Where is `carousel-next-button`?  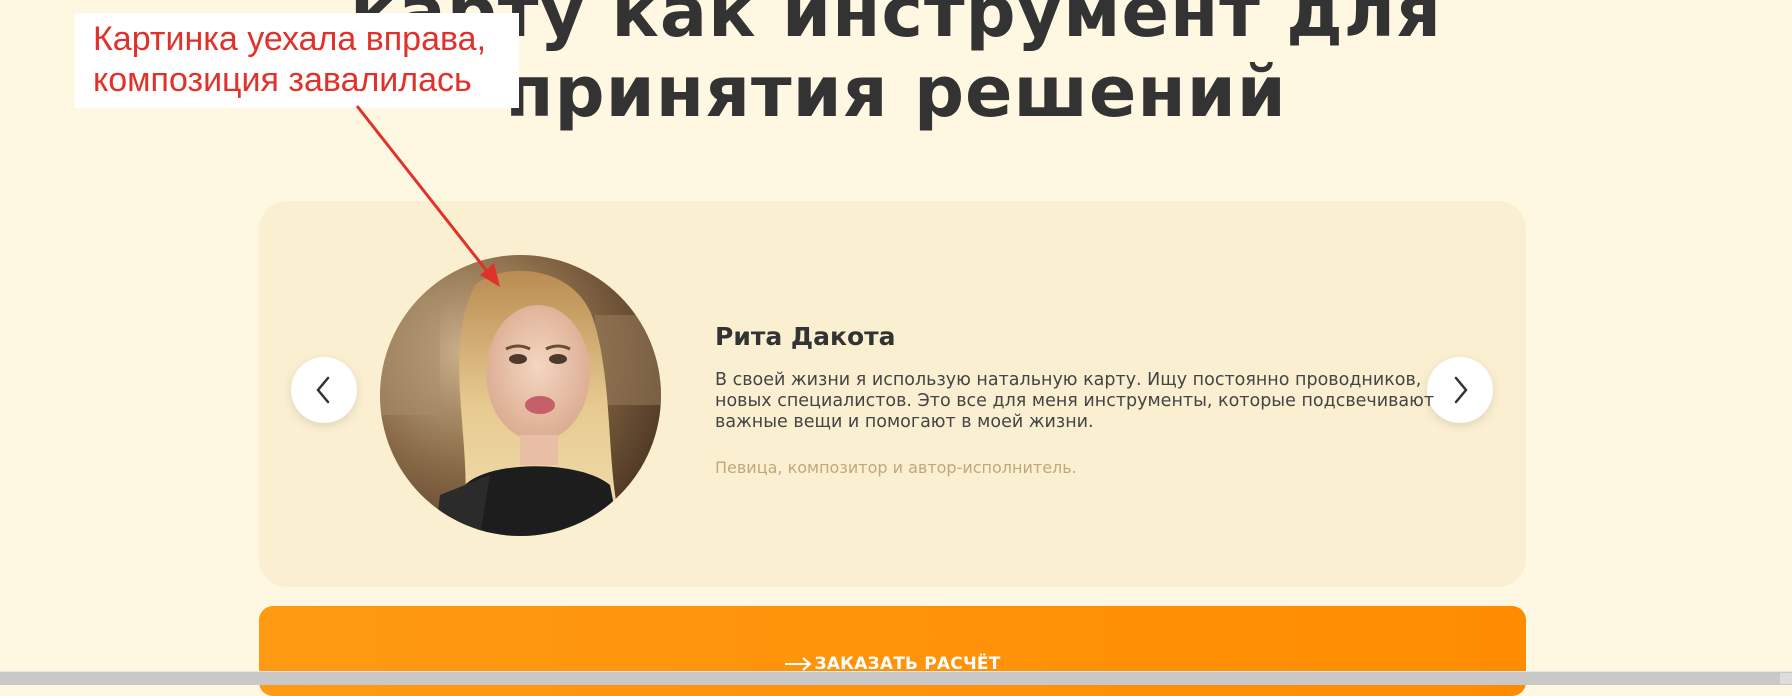 carousel-next-button is located at coordinates (1460, 390).